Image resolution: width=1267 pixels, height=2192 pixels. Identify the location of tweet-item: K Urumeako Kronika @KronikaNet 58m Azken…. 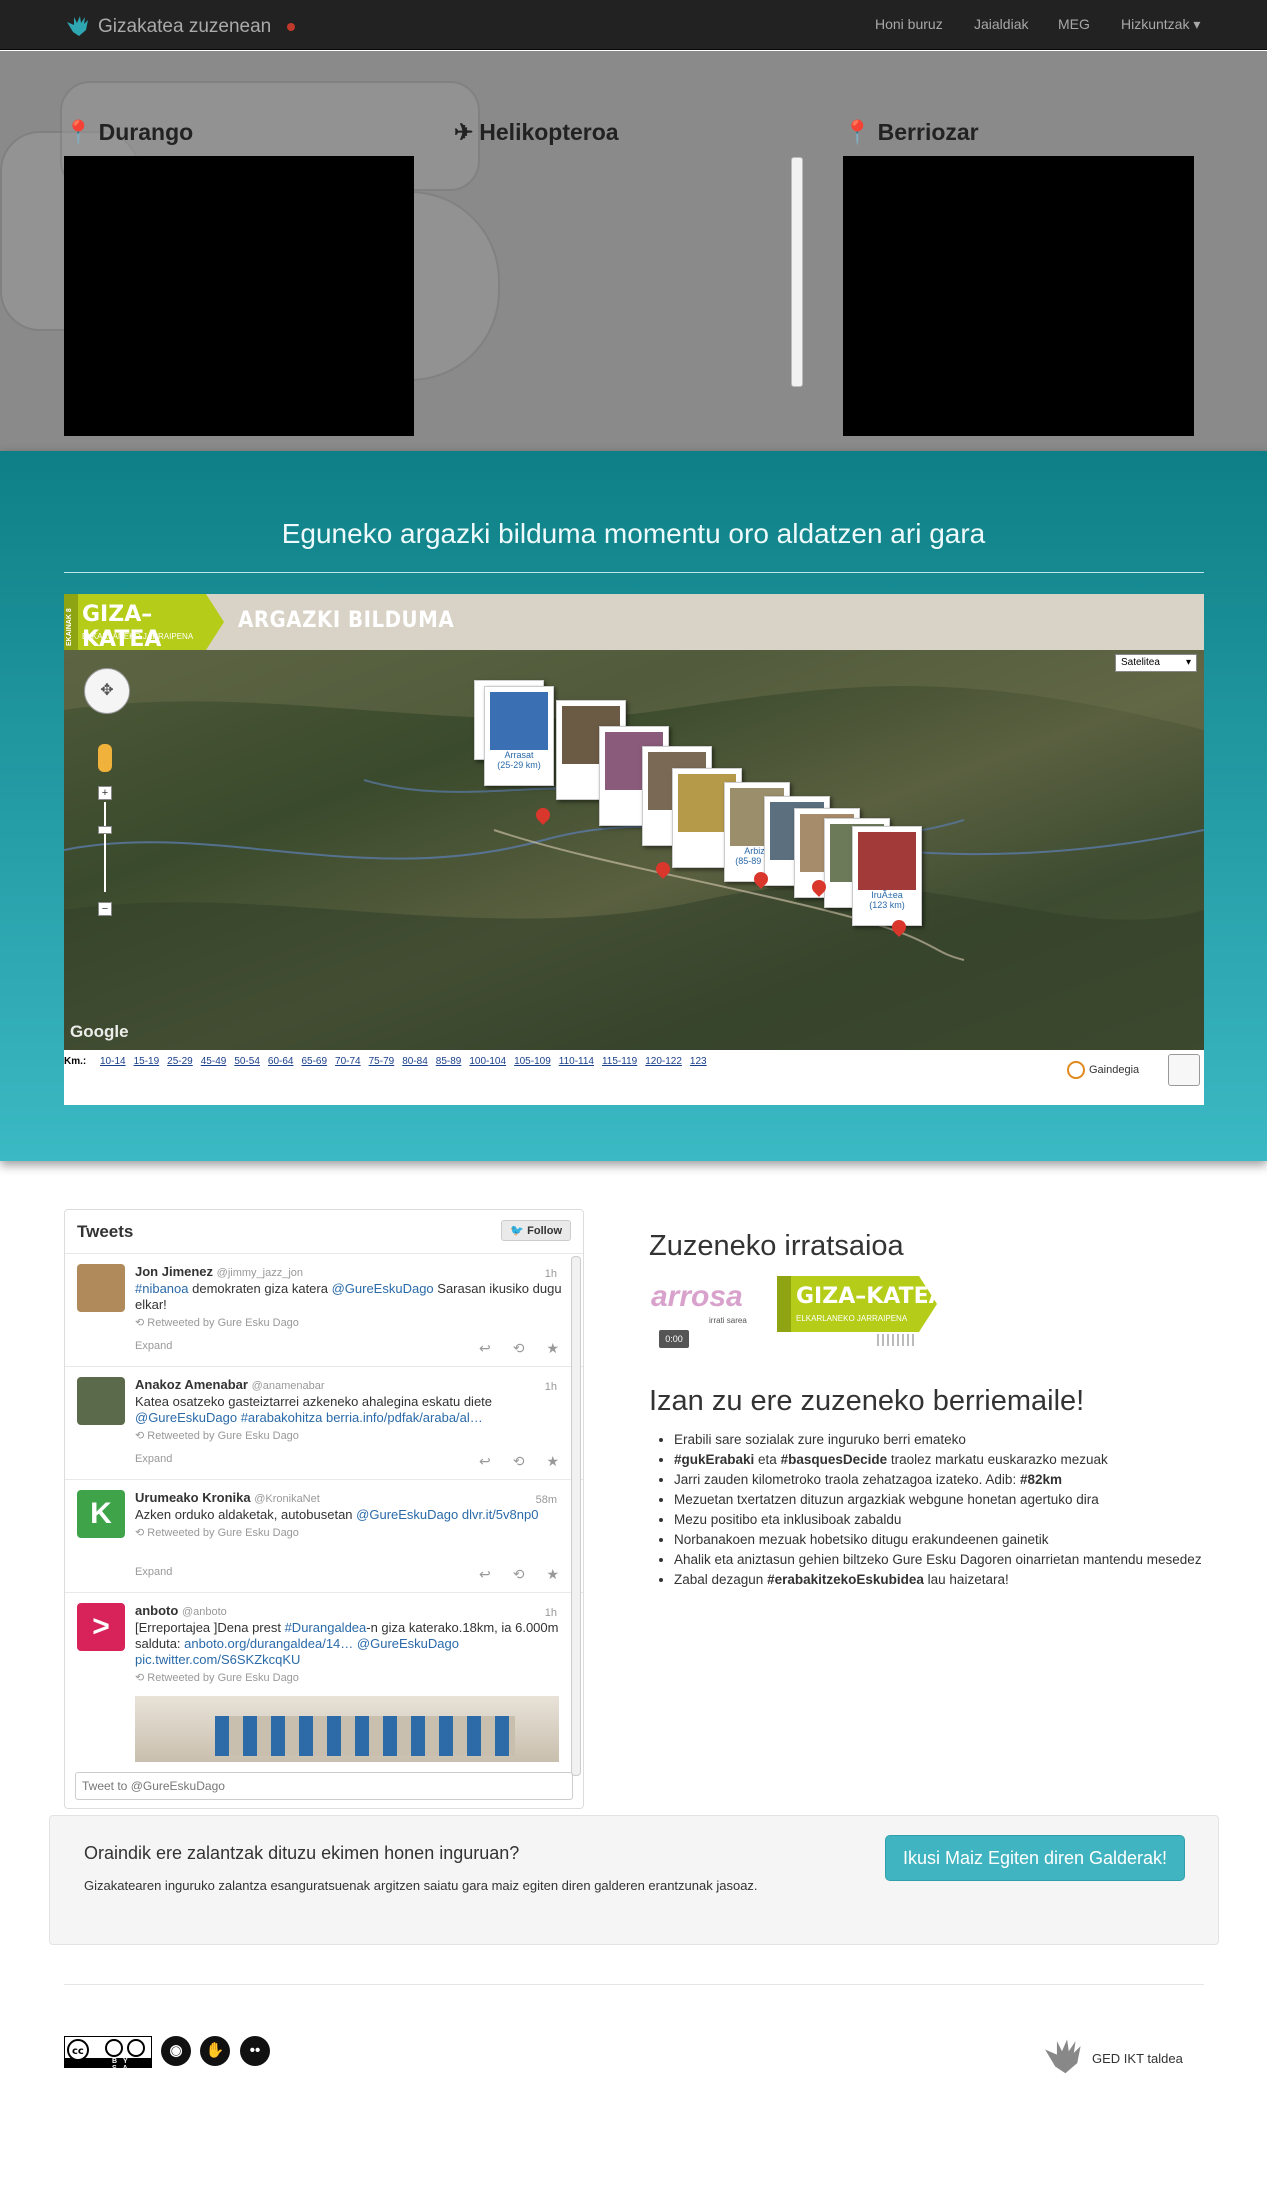
(324, 1536).